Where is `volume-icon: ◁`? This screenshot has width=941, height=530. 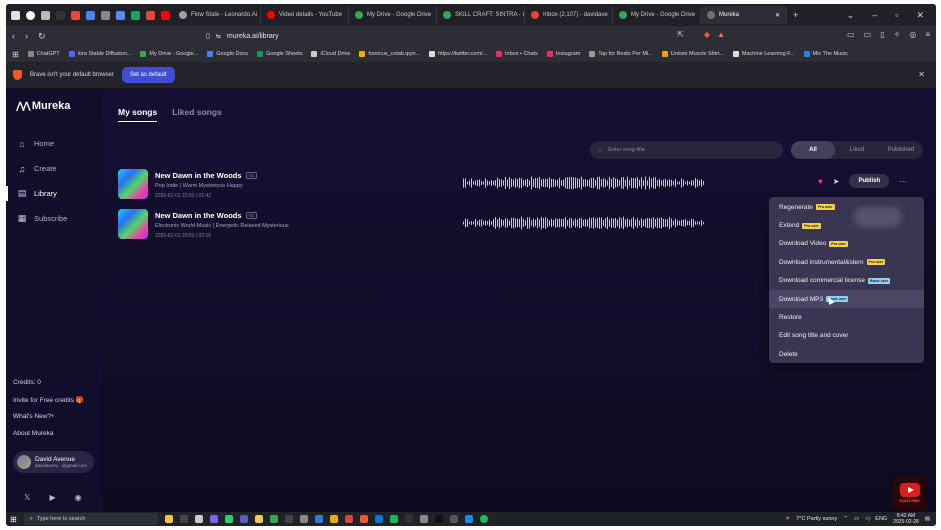 volume-icon: ◁ is located at coordinates (867, 519).